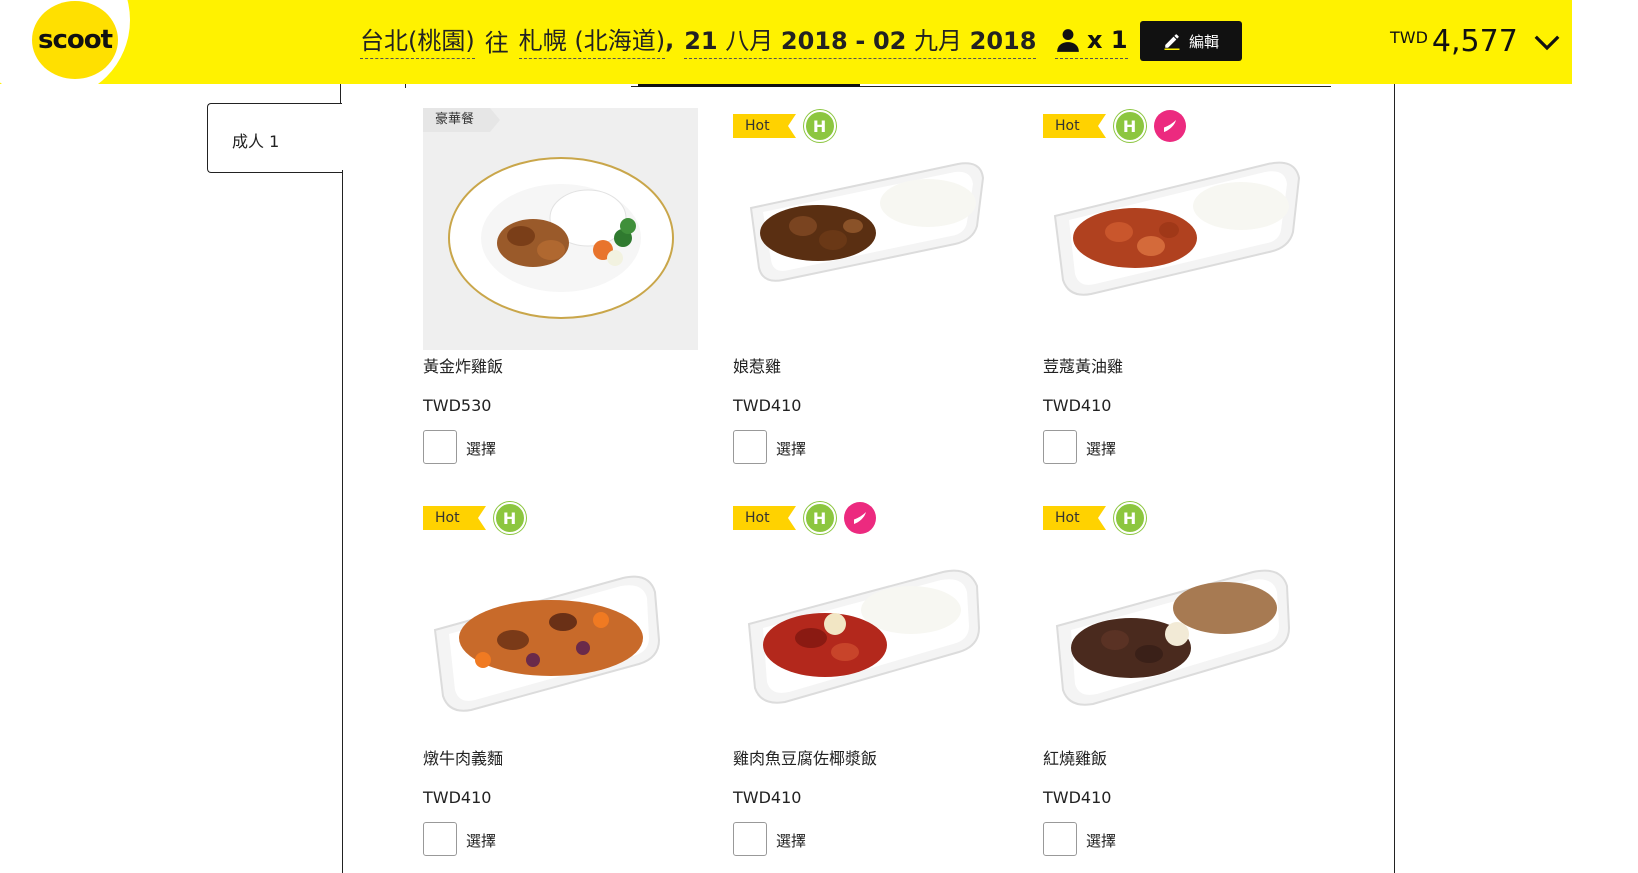 The height and width of the screenshot is (873, 1638). What do you see at coordinates (757, 366) in the screenshot?
I see `meal-name: 娘惹雞` at bounding box center [757, 366].